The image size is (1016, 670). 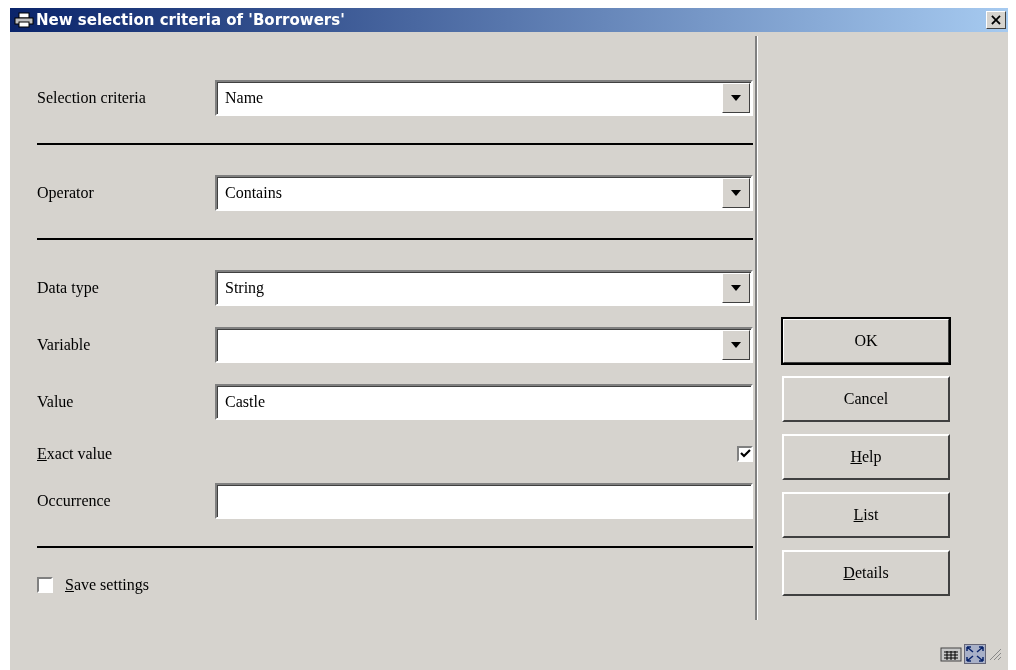 I want to click on resize-grip-icon, so click(x=995, y=654).